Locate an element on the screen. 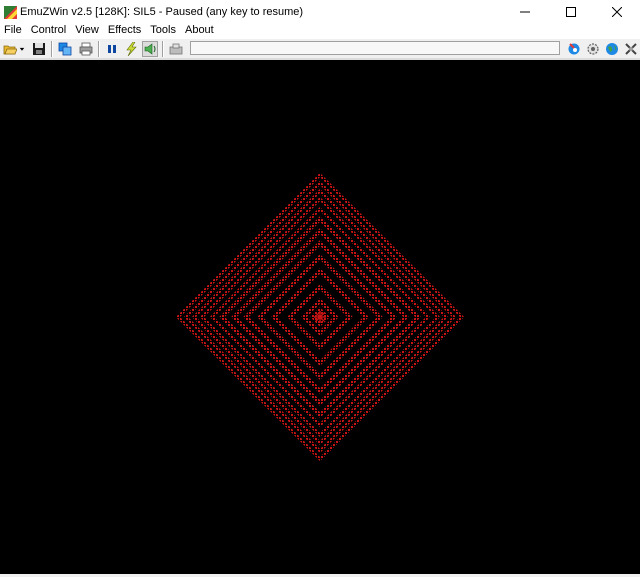 This screenshot has height=577, width=640. close-icon is located at coordinates (617, 12).